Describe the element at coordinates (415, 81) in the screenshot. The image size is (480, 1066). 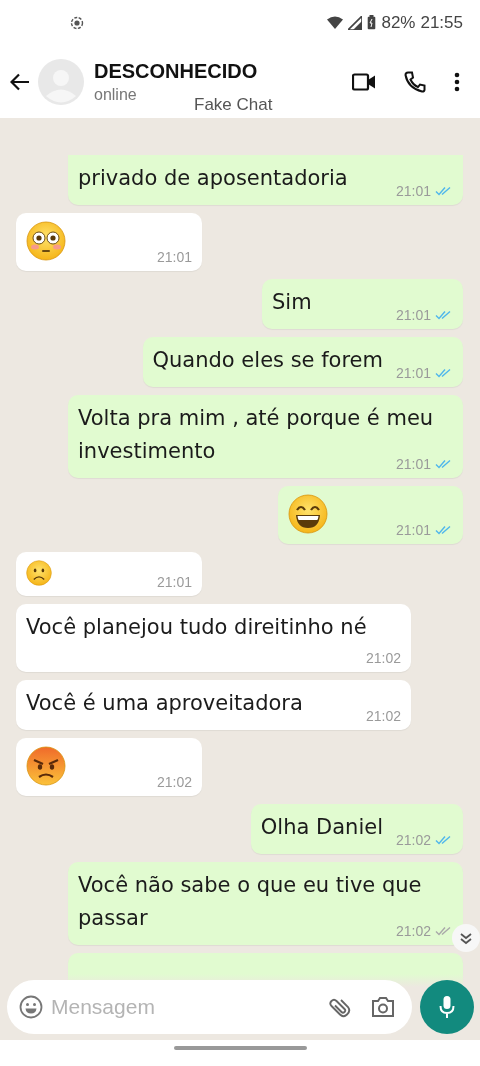
I see `phone-icon` at that location.